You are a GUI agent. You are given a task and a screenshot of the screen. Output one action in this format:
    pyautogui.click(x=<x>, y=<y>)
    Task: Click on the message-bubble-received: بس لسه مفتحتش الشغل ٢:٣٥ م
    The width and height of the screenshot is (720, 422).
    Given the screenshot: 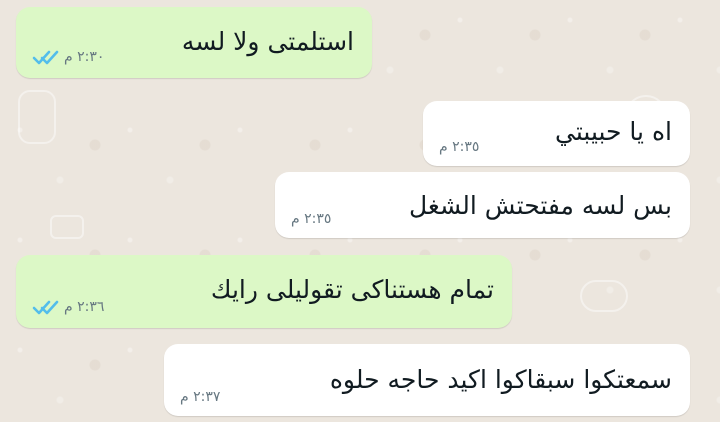 What is the action you would take?
    pyautogui.click(x=482, y=205)
    